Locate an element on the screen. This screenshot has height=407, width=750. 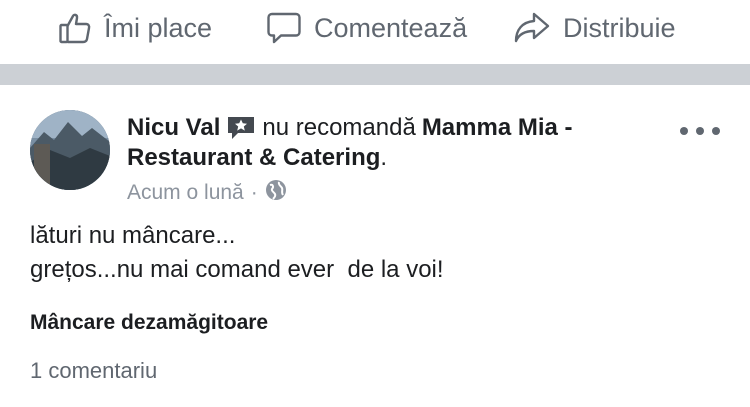
like-button: Îmi place is located at coordinates (135, 28).